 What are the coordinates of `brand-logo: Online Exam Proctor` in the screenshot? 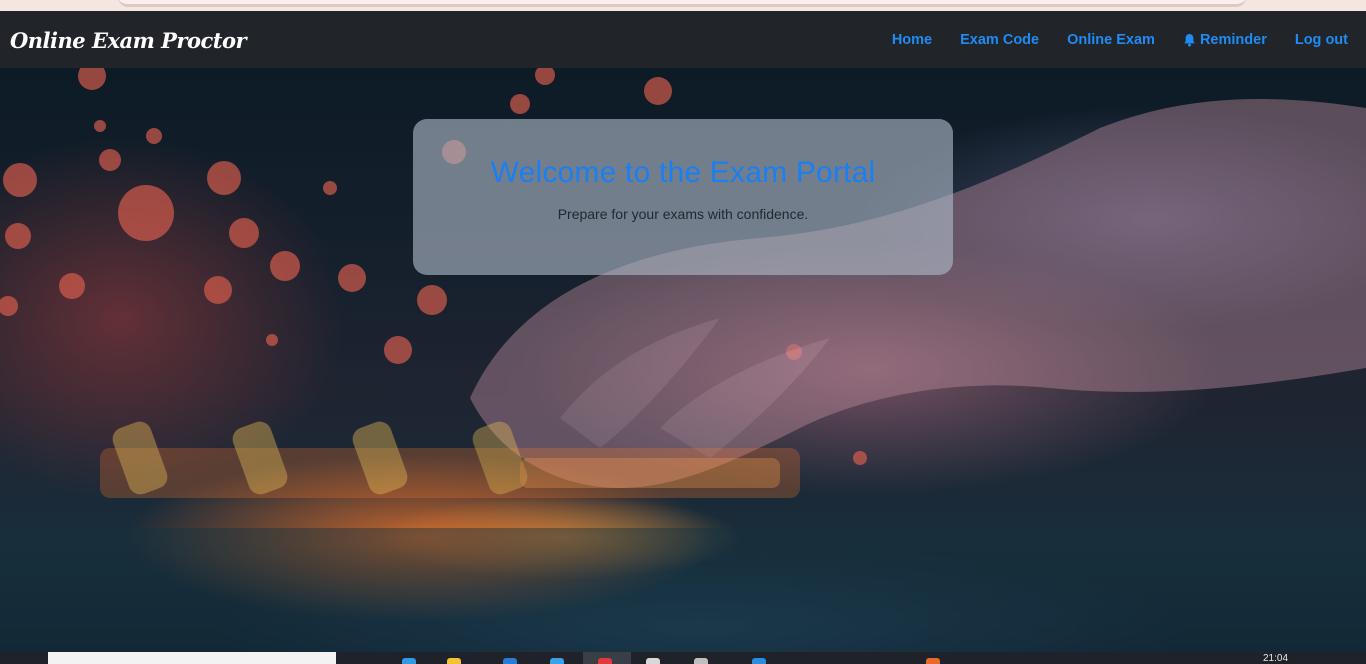 It's located at (128, 40).